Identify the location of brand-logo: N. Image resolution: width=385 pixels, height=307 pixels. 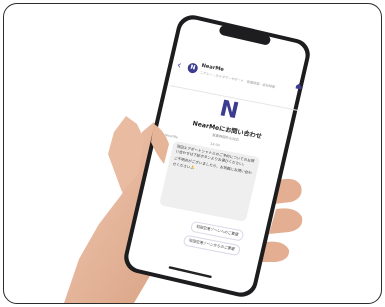
(229, 110).